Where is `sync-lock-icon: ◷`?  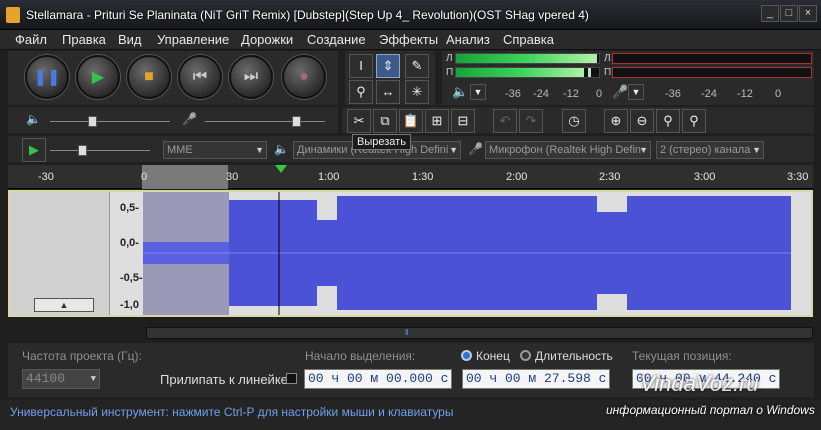 sync-lock-icon: ◷ is located at coordinates (574, 121).